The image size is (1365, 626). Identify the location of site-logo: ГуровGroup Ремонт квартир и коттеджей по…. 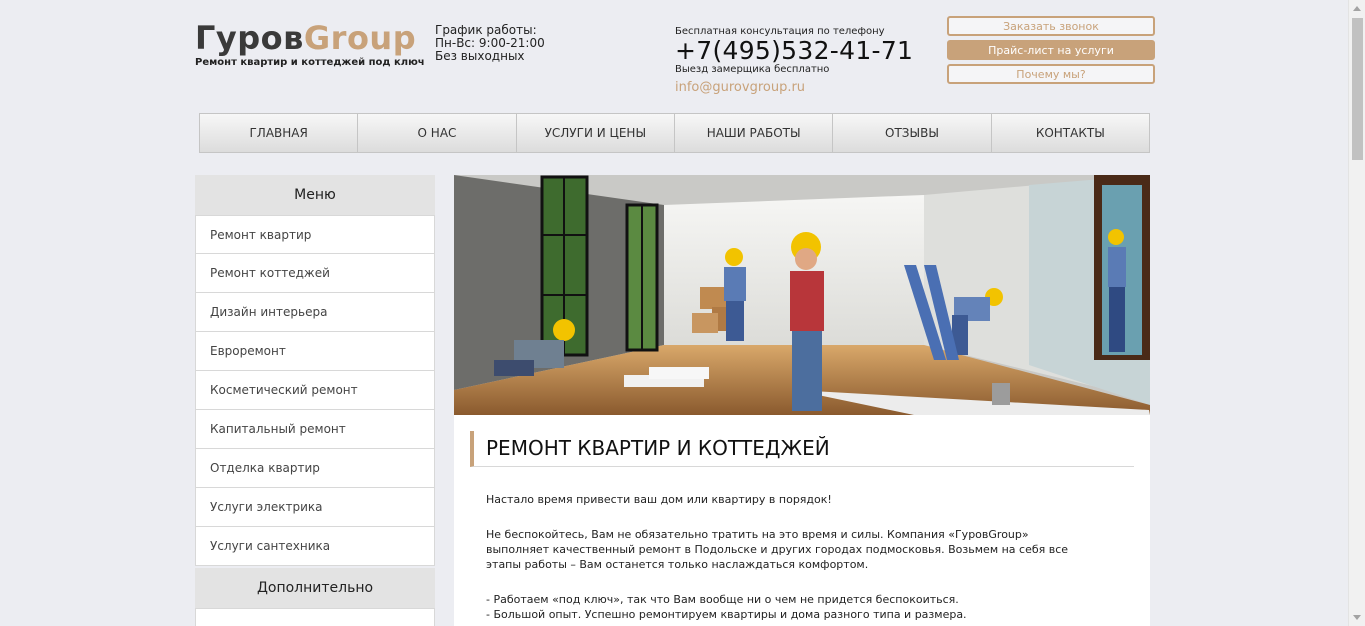
(310, 43).